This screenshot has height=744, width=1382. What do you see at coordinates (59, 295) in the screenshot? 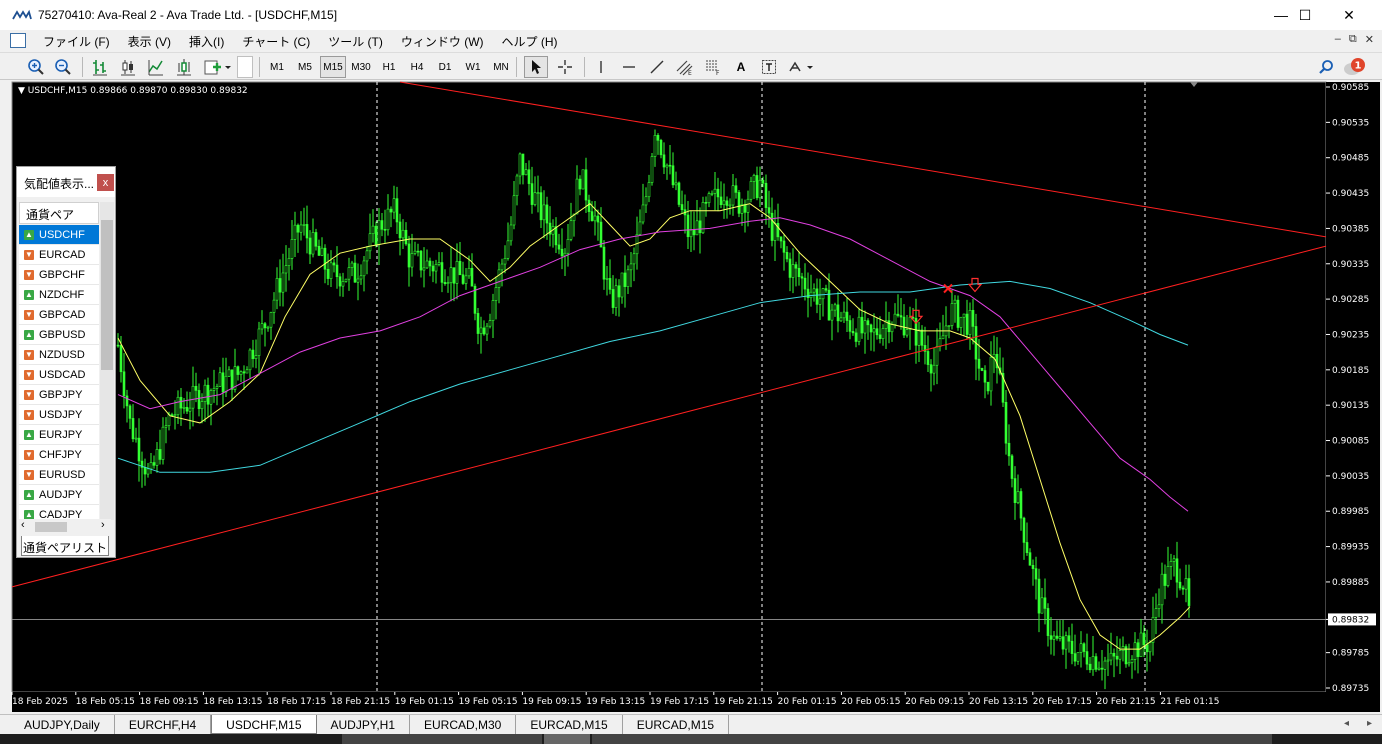
I see `symbol-row-nzdchf: ▲ NZDCHF` at bounding box center [59, 295].